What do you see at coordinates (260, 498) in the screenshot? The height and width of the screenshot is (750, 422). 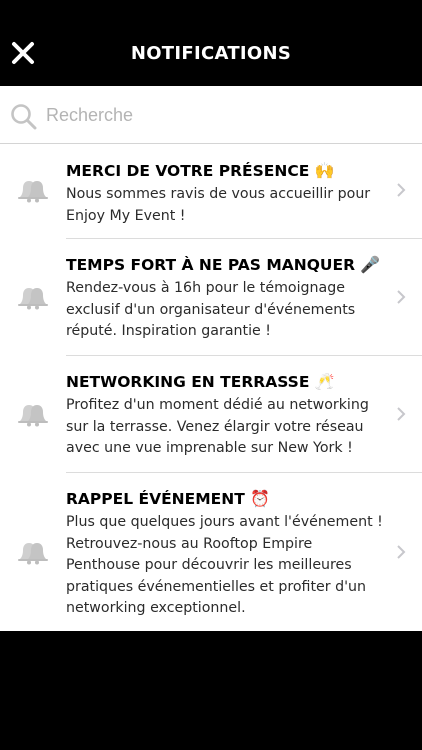 I see `alarm-clock-emoji: ⏰` at bounding box center [260, 498].